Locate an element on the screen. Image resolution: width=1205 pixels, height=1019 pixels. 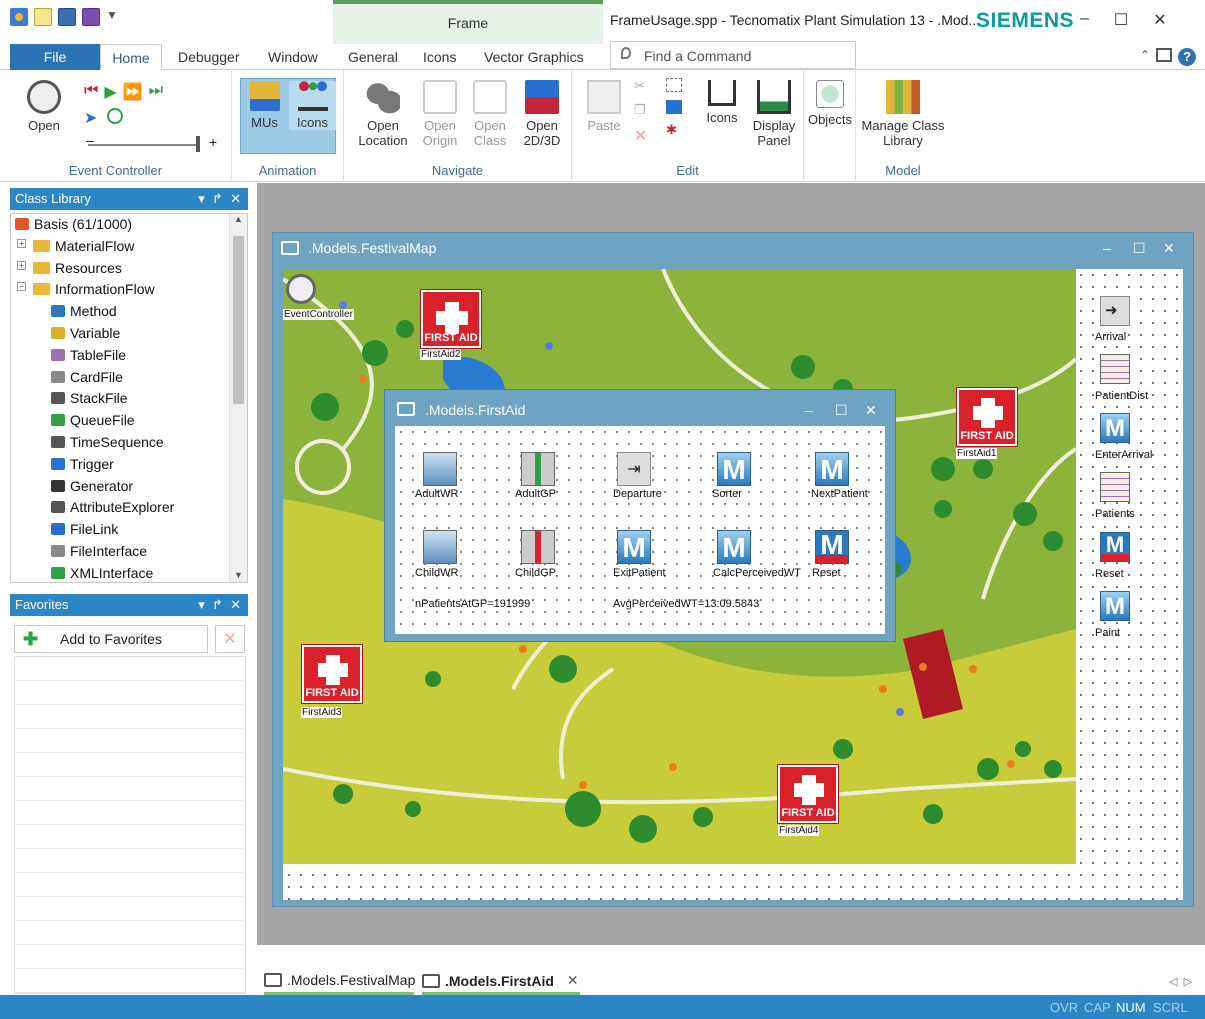
maximize-icon: ☐ is located at coordinates (1121, 20).